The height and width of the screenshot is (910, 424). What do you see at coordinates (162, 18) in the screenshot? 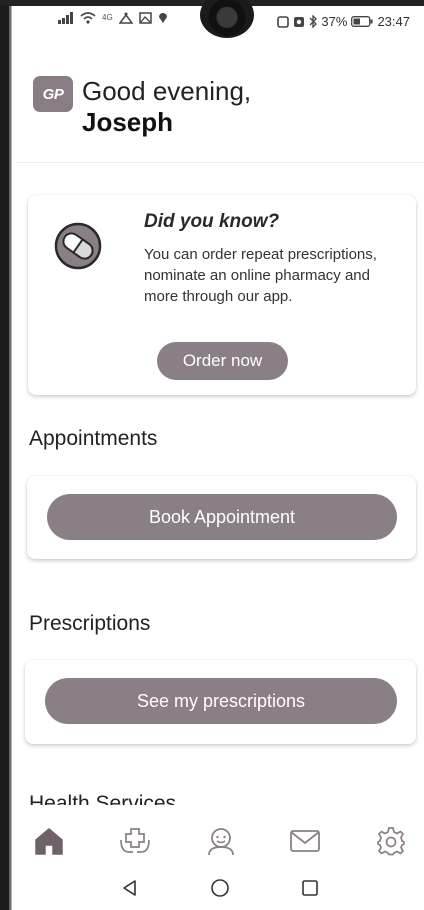
I see `location-icon` at bounding box center [162, 18].